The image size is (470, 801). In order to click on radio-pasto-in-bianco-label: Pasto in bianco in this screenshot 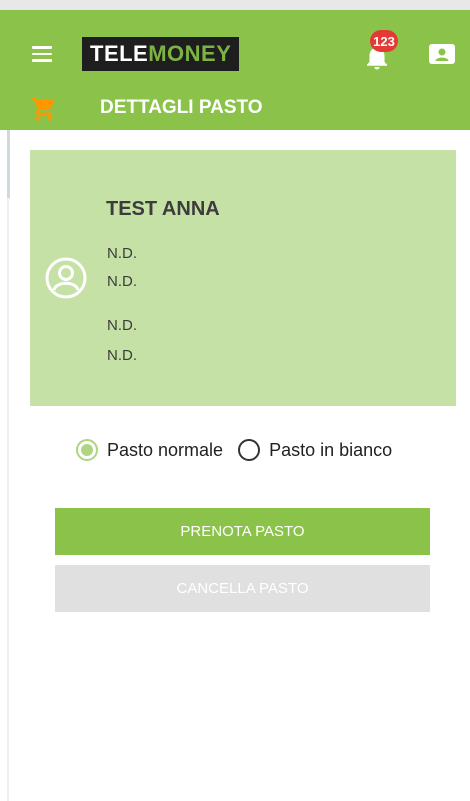, I will do `click(330, 450)`.